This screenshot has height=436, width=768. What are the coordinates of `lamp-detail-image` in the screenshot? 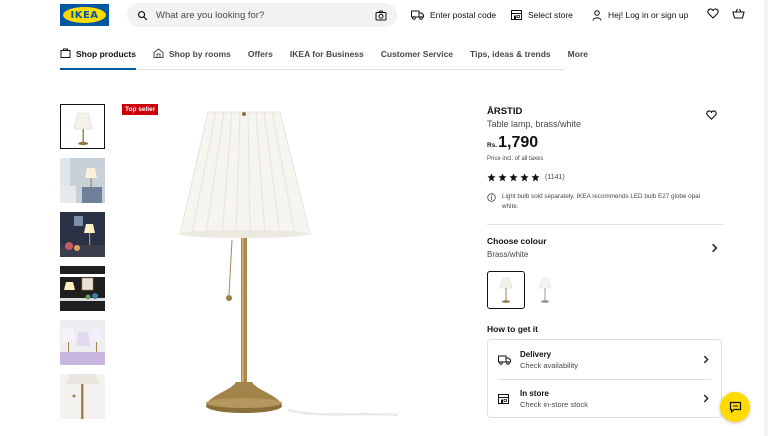 It's located at (82, 396).